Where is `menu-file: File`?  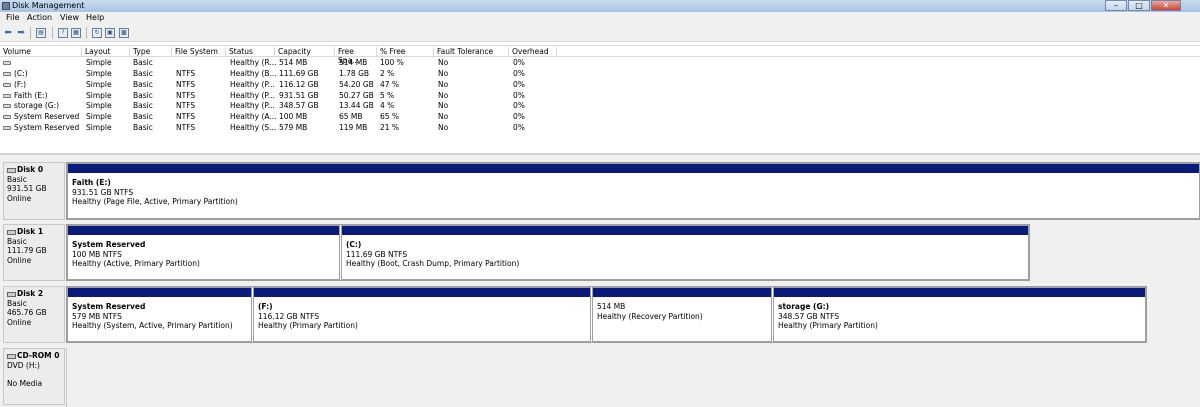 menu-file: File is located at coordinates (12, 17).